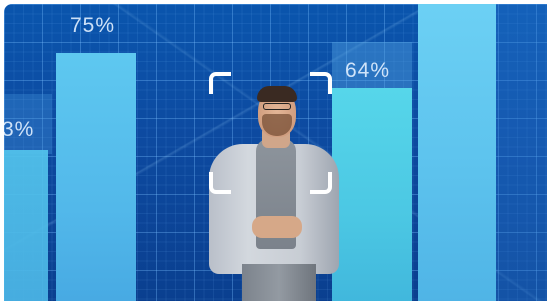  What do you see at coordinates (277, 106) in the screenshot?
I see `presenter-glasses` at bounding box center [277, 106].